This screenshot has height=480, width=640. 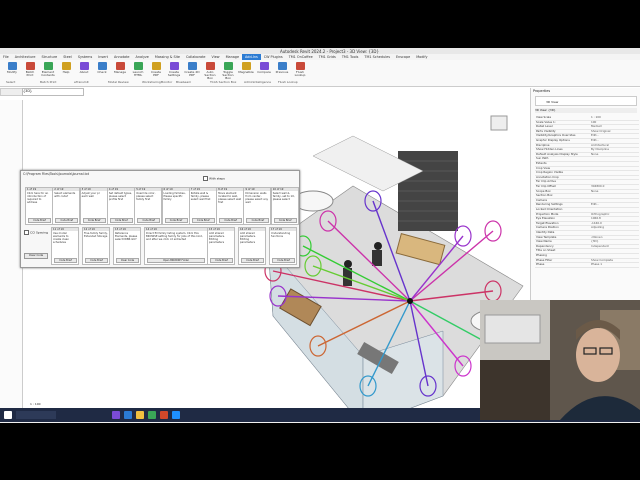 I want to click on code-brief-button: Clear Code, so click(x=127, y=260).